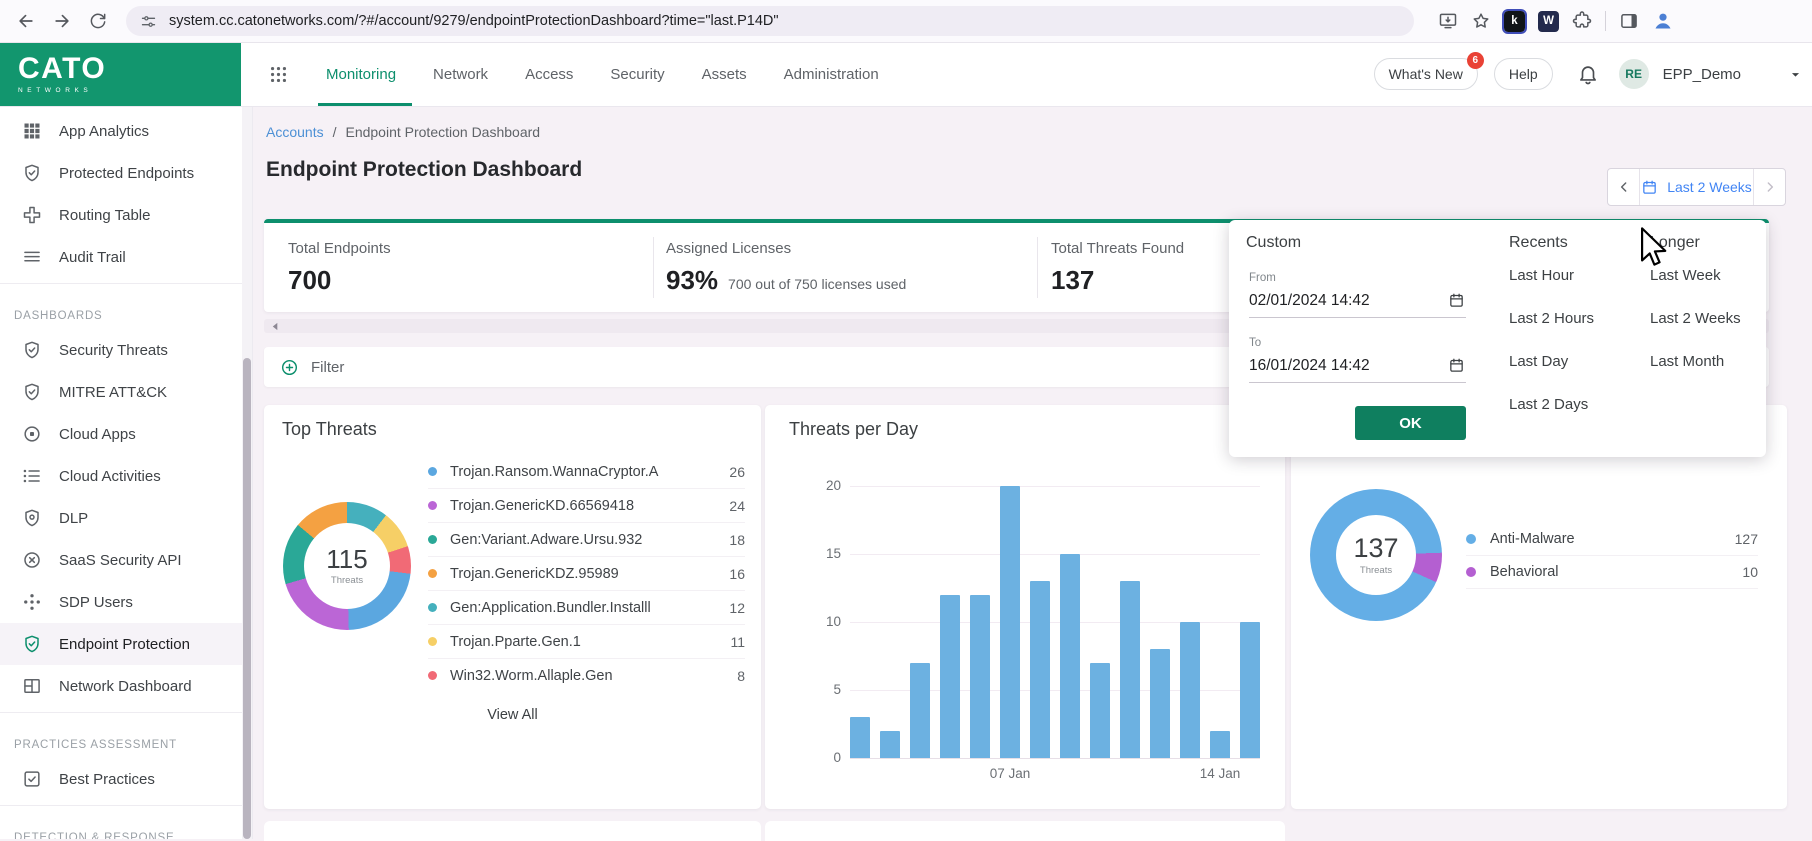 The width and height of the screenshot is (1812, 841). I want to click on reload-icon, so click(98, 21).